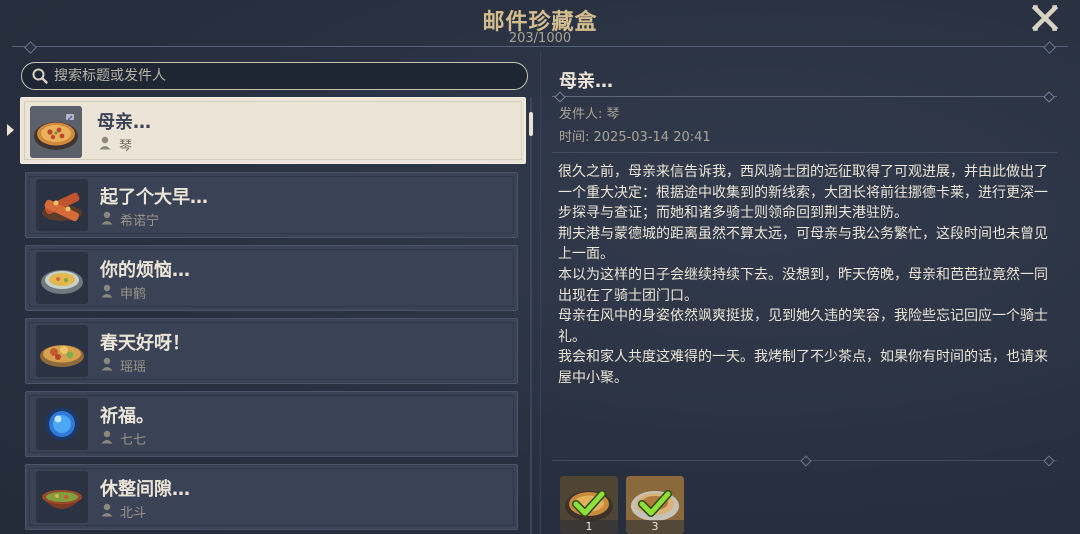 The image size is (1080, 534). Describe the element at coordinates (803, 367) in the screenshot. I see `mail-paragraph: 我会和家人共度这难得的一天。我烤制了不少茶点，如果你有时间的话，也请来屋中小聚。` at that location.